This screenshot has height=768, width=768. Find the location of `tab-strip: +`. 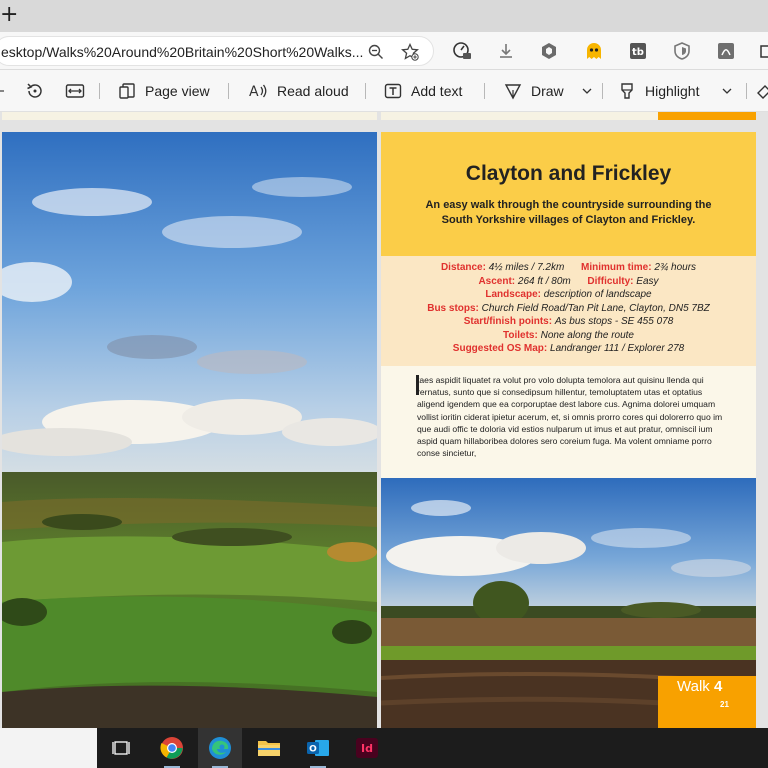

tab-strip: + is located at coordinates (384, 16).